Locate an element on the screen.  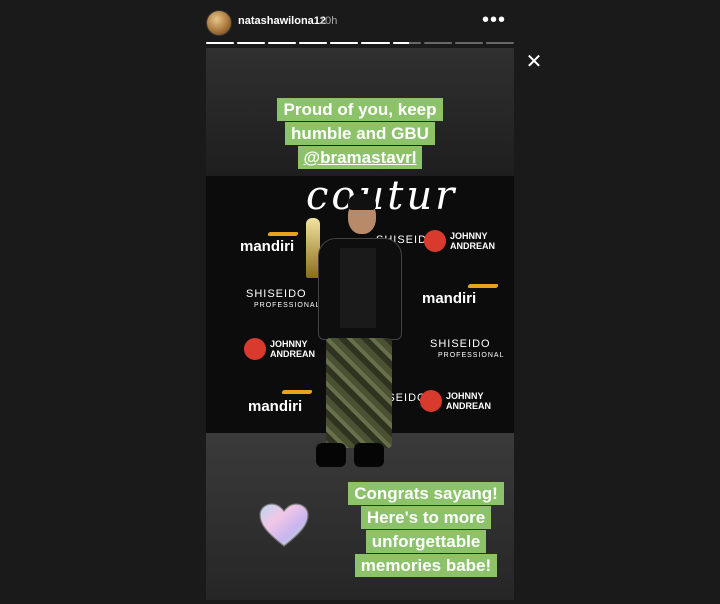
story-header: natashawilona12 10h ••• is located at coordinates (360, 22).